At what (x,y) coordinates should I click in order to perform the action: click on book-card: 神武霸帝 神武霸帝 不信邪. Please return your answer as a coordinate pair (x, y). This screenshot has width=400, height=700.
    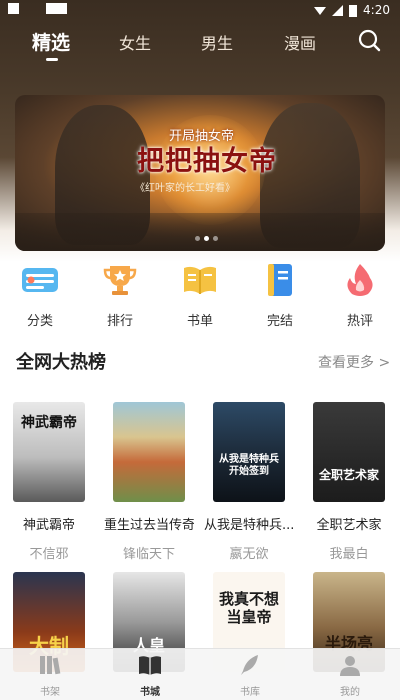
    Looking at the image, I should click on (49, 482).